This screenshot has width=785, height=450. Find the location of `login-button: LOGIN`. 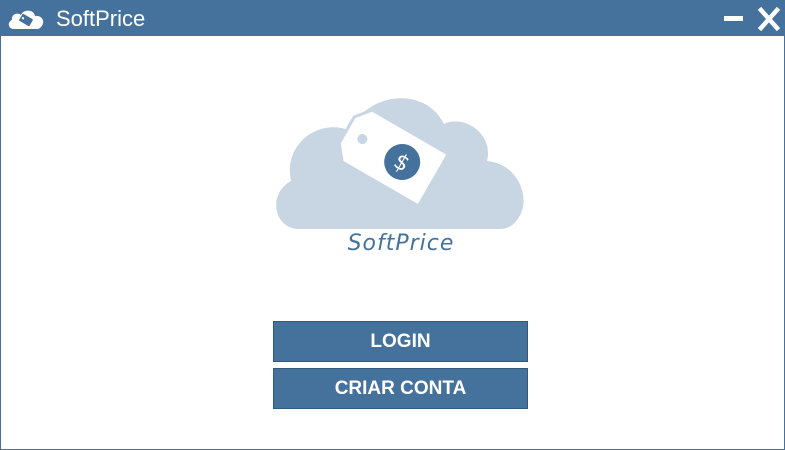

login-button: LOGIN is located at coordinates (400, 341).